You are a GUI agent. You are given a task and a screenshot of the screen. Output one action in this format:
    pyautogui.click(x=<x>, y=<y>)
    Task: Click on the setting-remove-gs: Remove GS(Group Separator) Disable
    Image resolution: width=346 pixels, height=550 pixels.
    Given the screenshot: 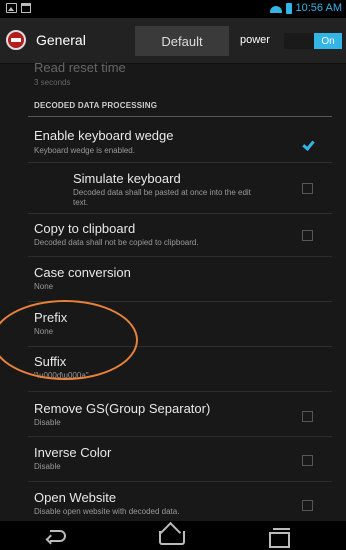 What is the action you would take?
    pyautogui.click(x=173, y=414)
    